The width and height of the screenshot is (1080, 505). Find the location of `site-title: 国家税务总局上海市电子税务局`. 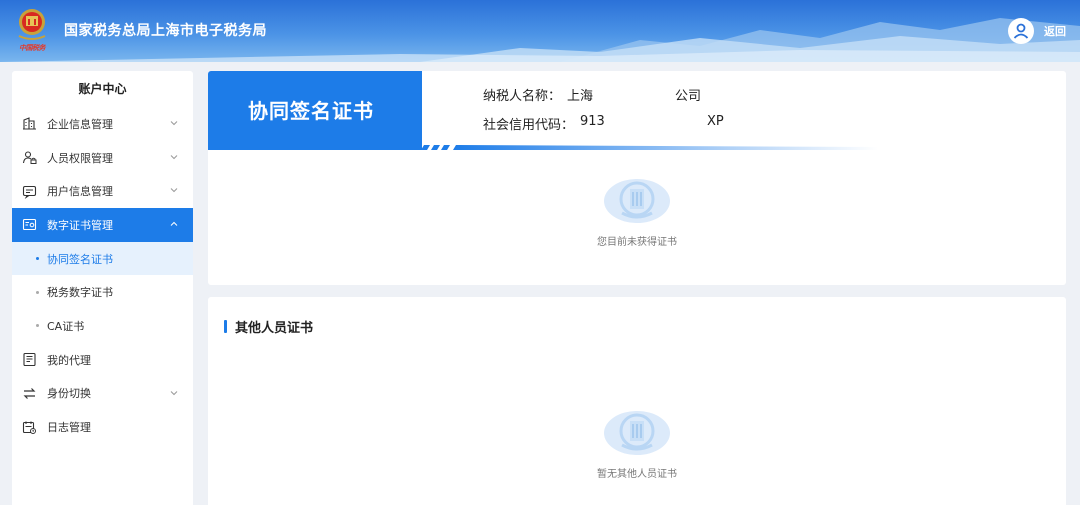

site-title: 国家税务总局上海市电子税务局 is located at coordinates (165, 31).